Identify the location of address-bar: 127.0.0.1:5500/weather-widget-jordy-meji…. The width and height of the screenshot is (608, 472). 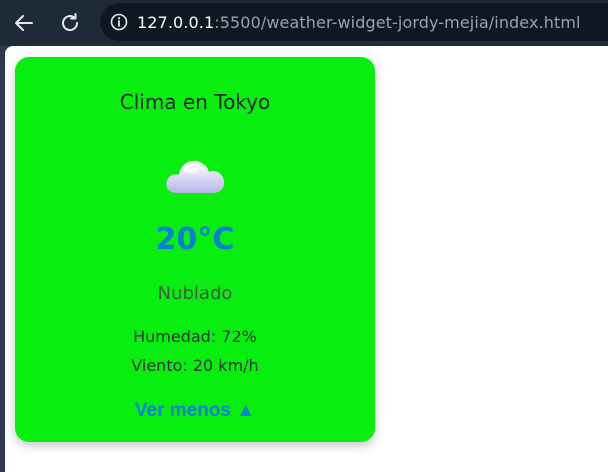
(354, 22).